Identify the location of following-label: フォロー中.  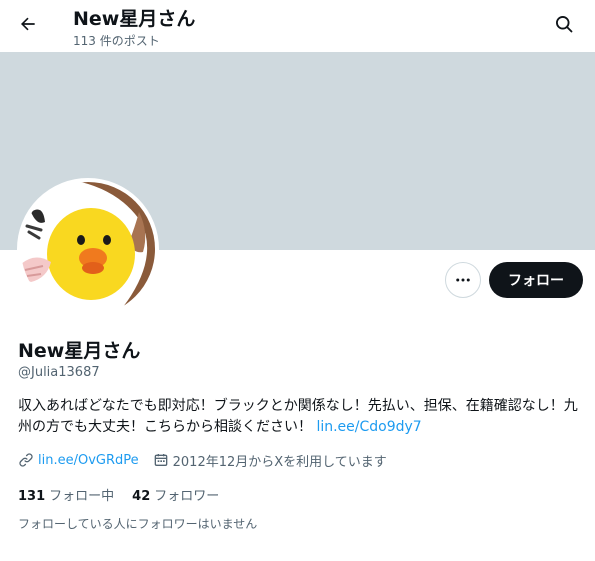
(82, 496).